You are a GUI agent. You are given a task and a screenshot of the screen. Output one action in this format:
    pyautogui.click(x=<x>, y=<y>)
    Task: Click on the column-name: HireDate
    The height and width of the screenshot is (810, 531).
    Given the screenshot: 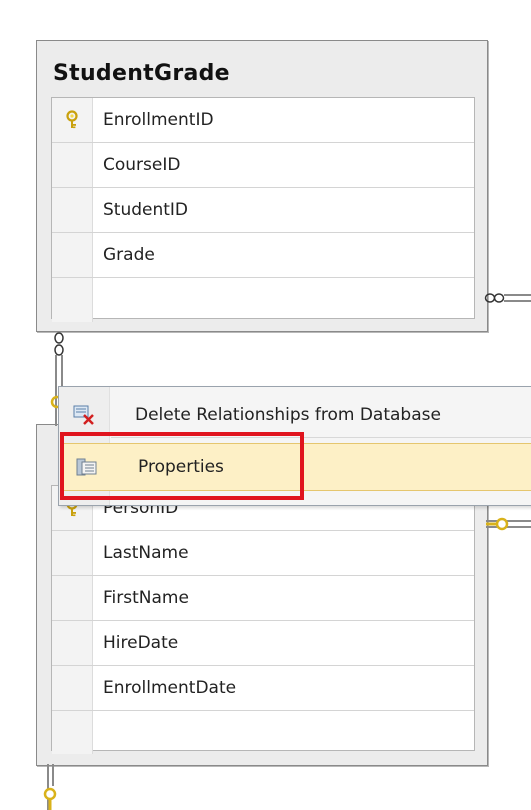 What is the action you would take?
    pyautogui.click(x=141, y=643)
    